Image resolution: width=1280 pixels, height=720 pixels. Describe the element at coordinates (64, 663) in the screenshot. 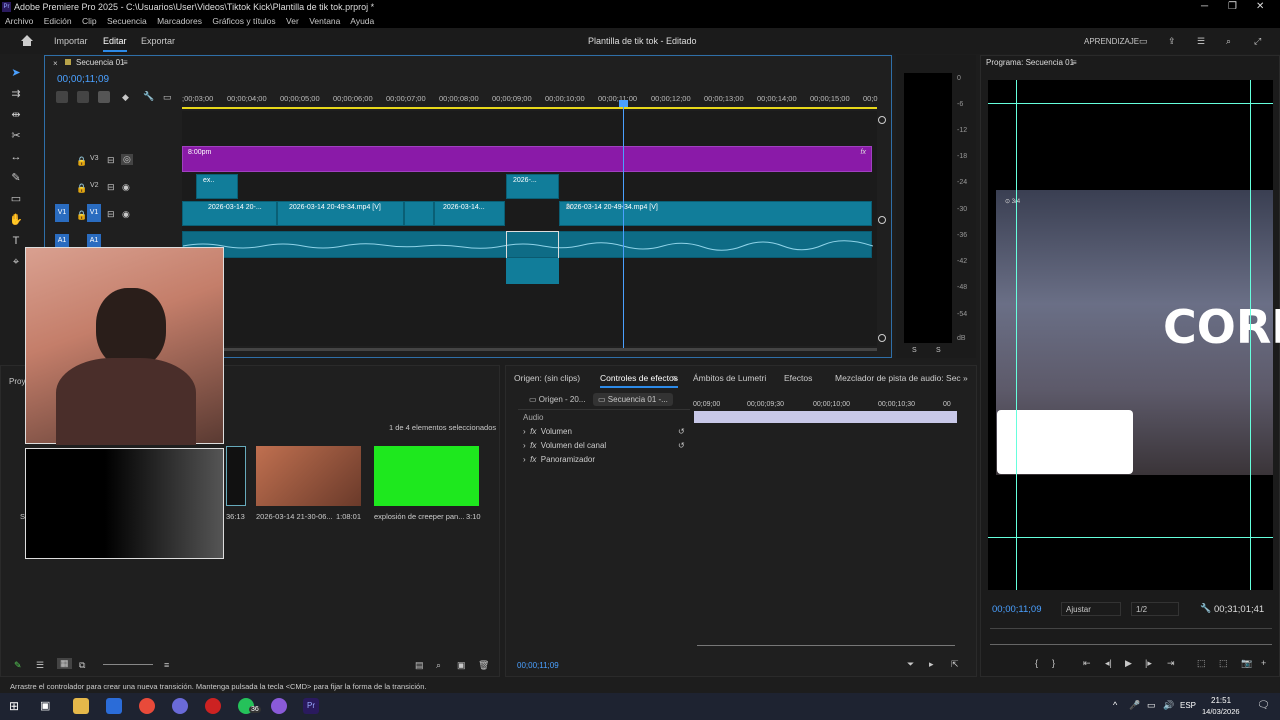

I see `icon-view-icon: ▦` at that location.